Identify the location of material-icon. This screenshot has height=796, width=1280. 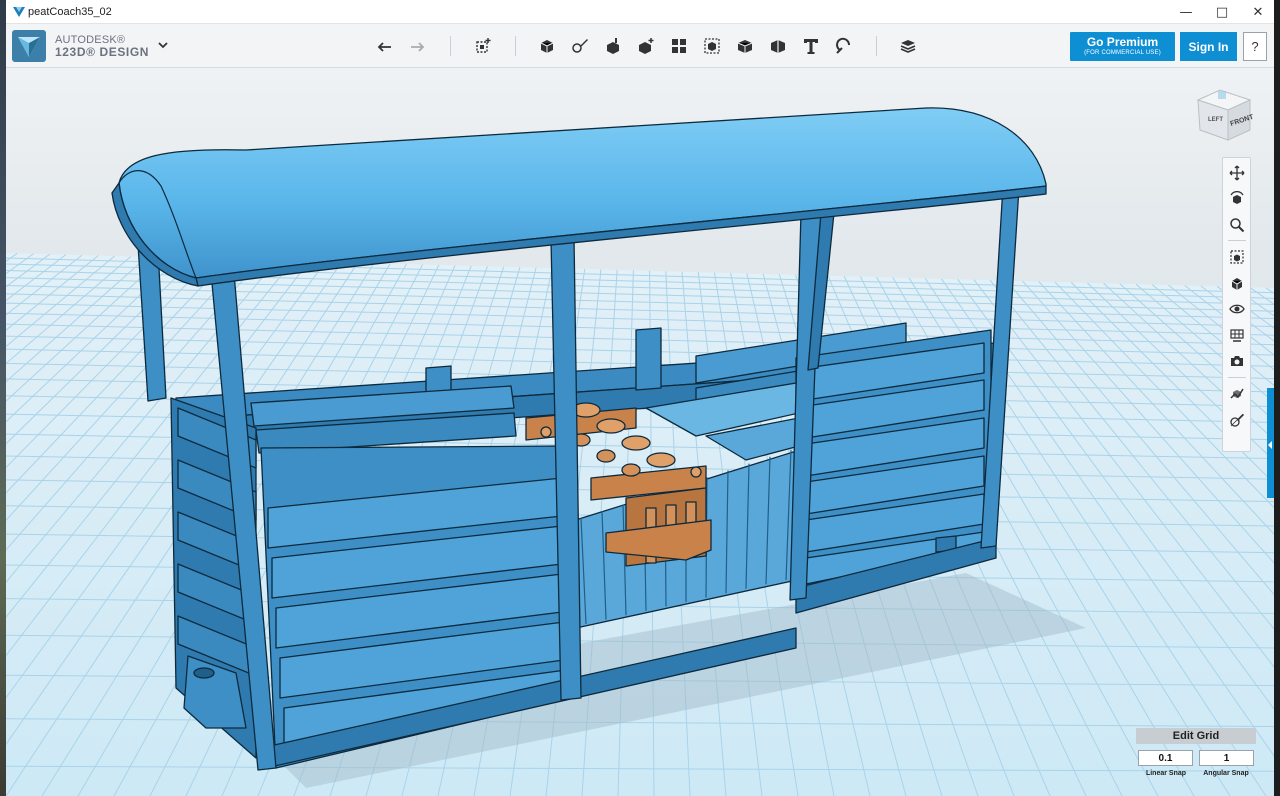
(908, 46).